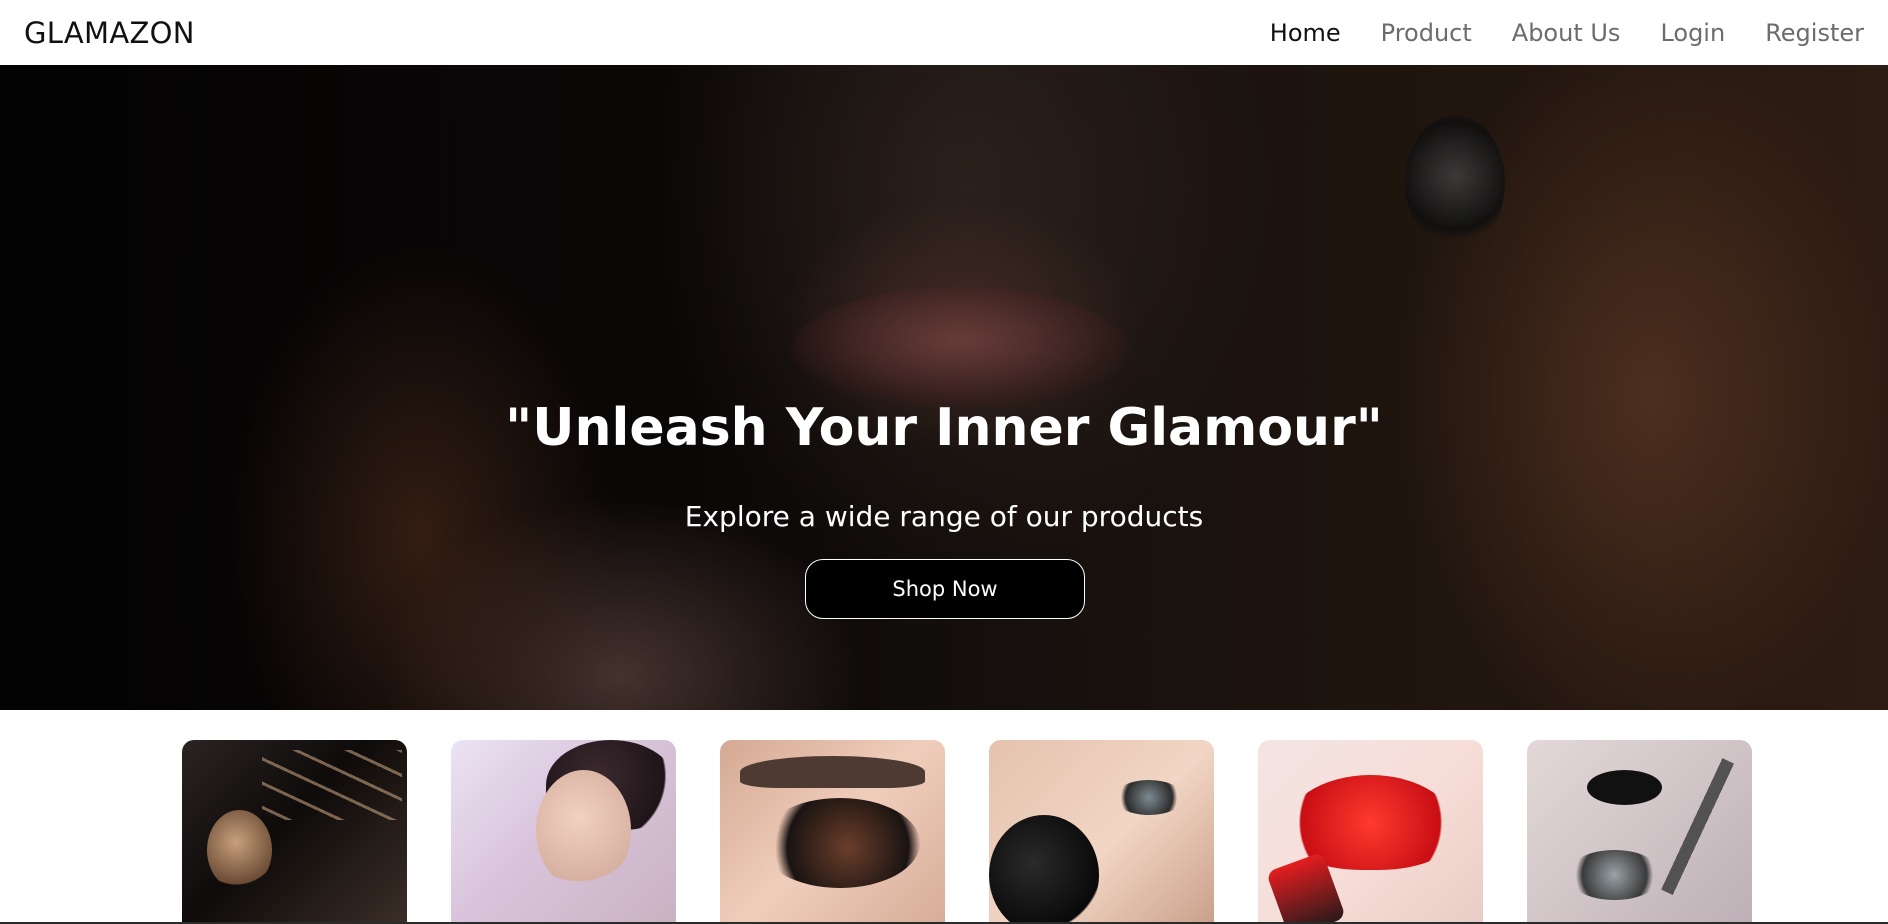 The image size is (1888, 924). Describe the element at coordinates (1692, 33) in the screenshot. I see `nav-login-link: Login` at that location.